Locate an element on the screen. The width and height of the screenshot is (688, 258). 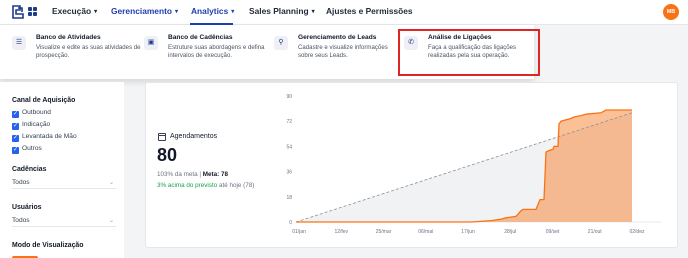
y-tick-label: 54 is located at coordinates (289, 147).